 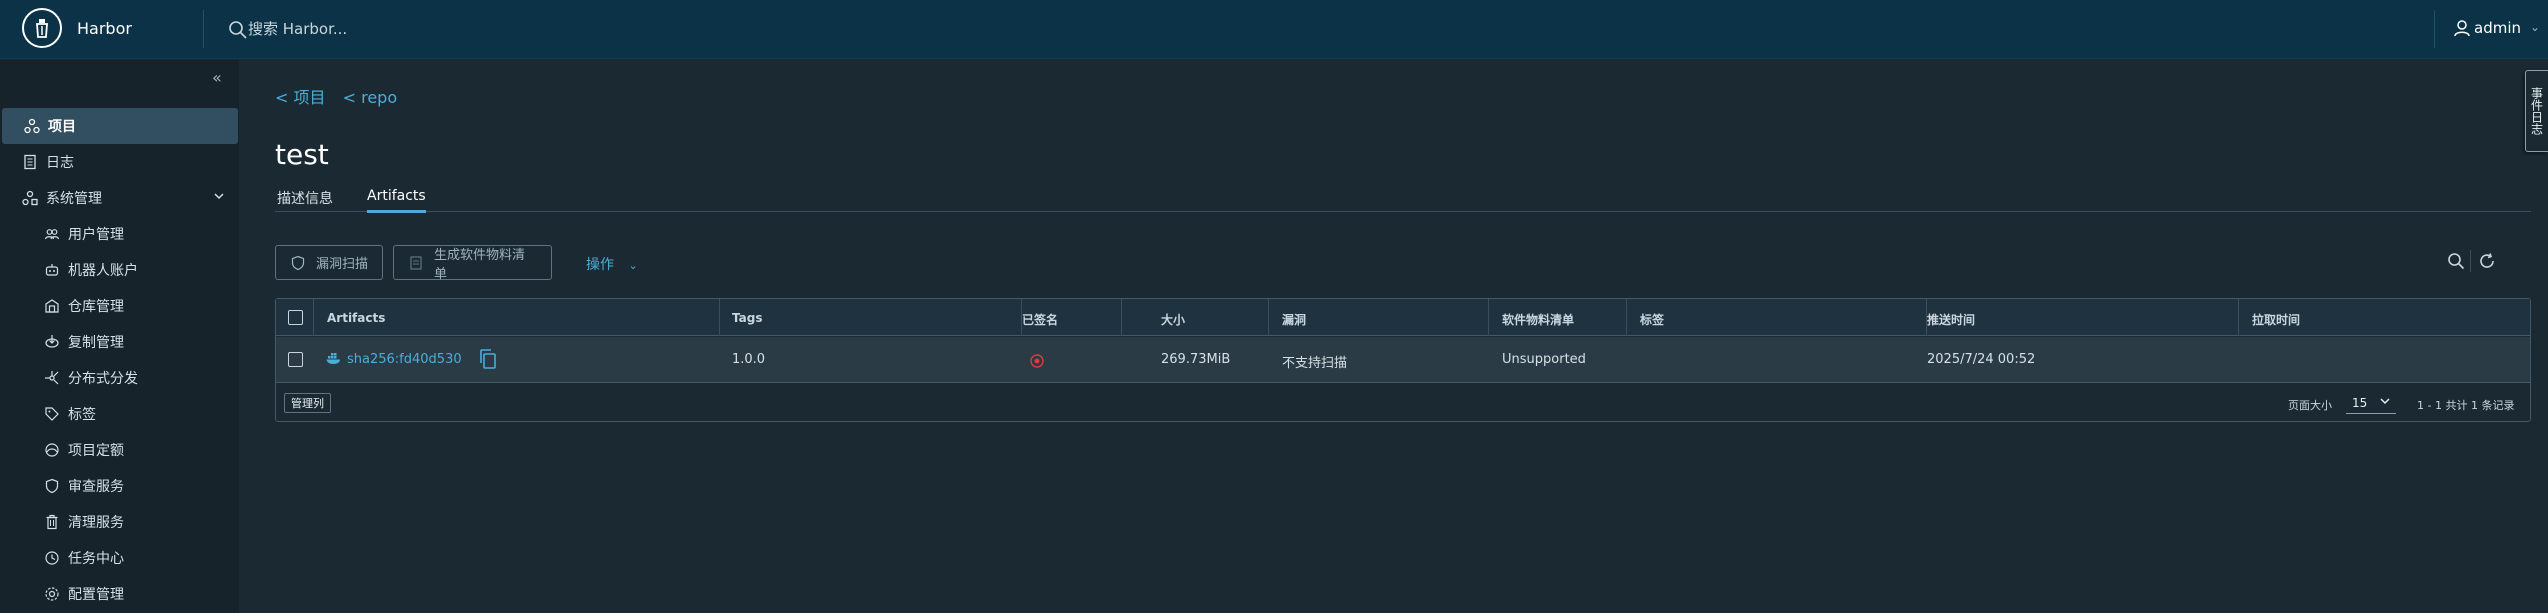 What do you see at coordinates (1196, 359) in the screenshot?
I see `artifact-size: 269.73MiB` at bounding box center [1196, 359].